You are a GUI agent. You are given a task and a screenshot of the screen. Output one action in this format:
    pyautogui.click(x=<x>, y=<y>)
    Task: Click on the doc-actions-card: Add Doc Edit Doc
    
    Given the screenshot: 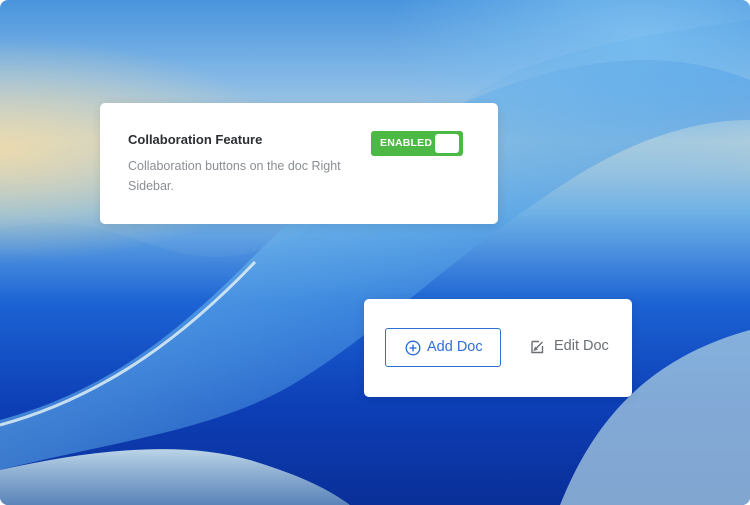 What is the action you would take?
    pyautogui.click(x=498, y=348)
    